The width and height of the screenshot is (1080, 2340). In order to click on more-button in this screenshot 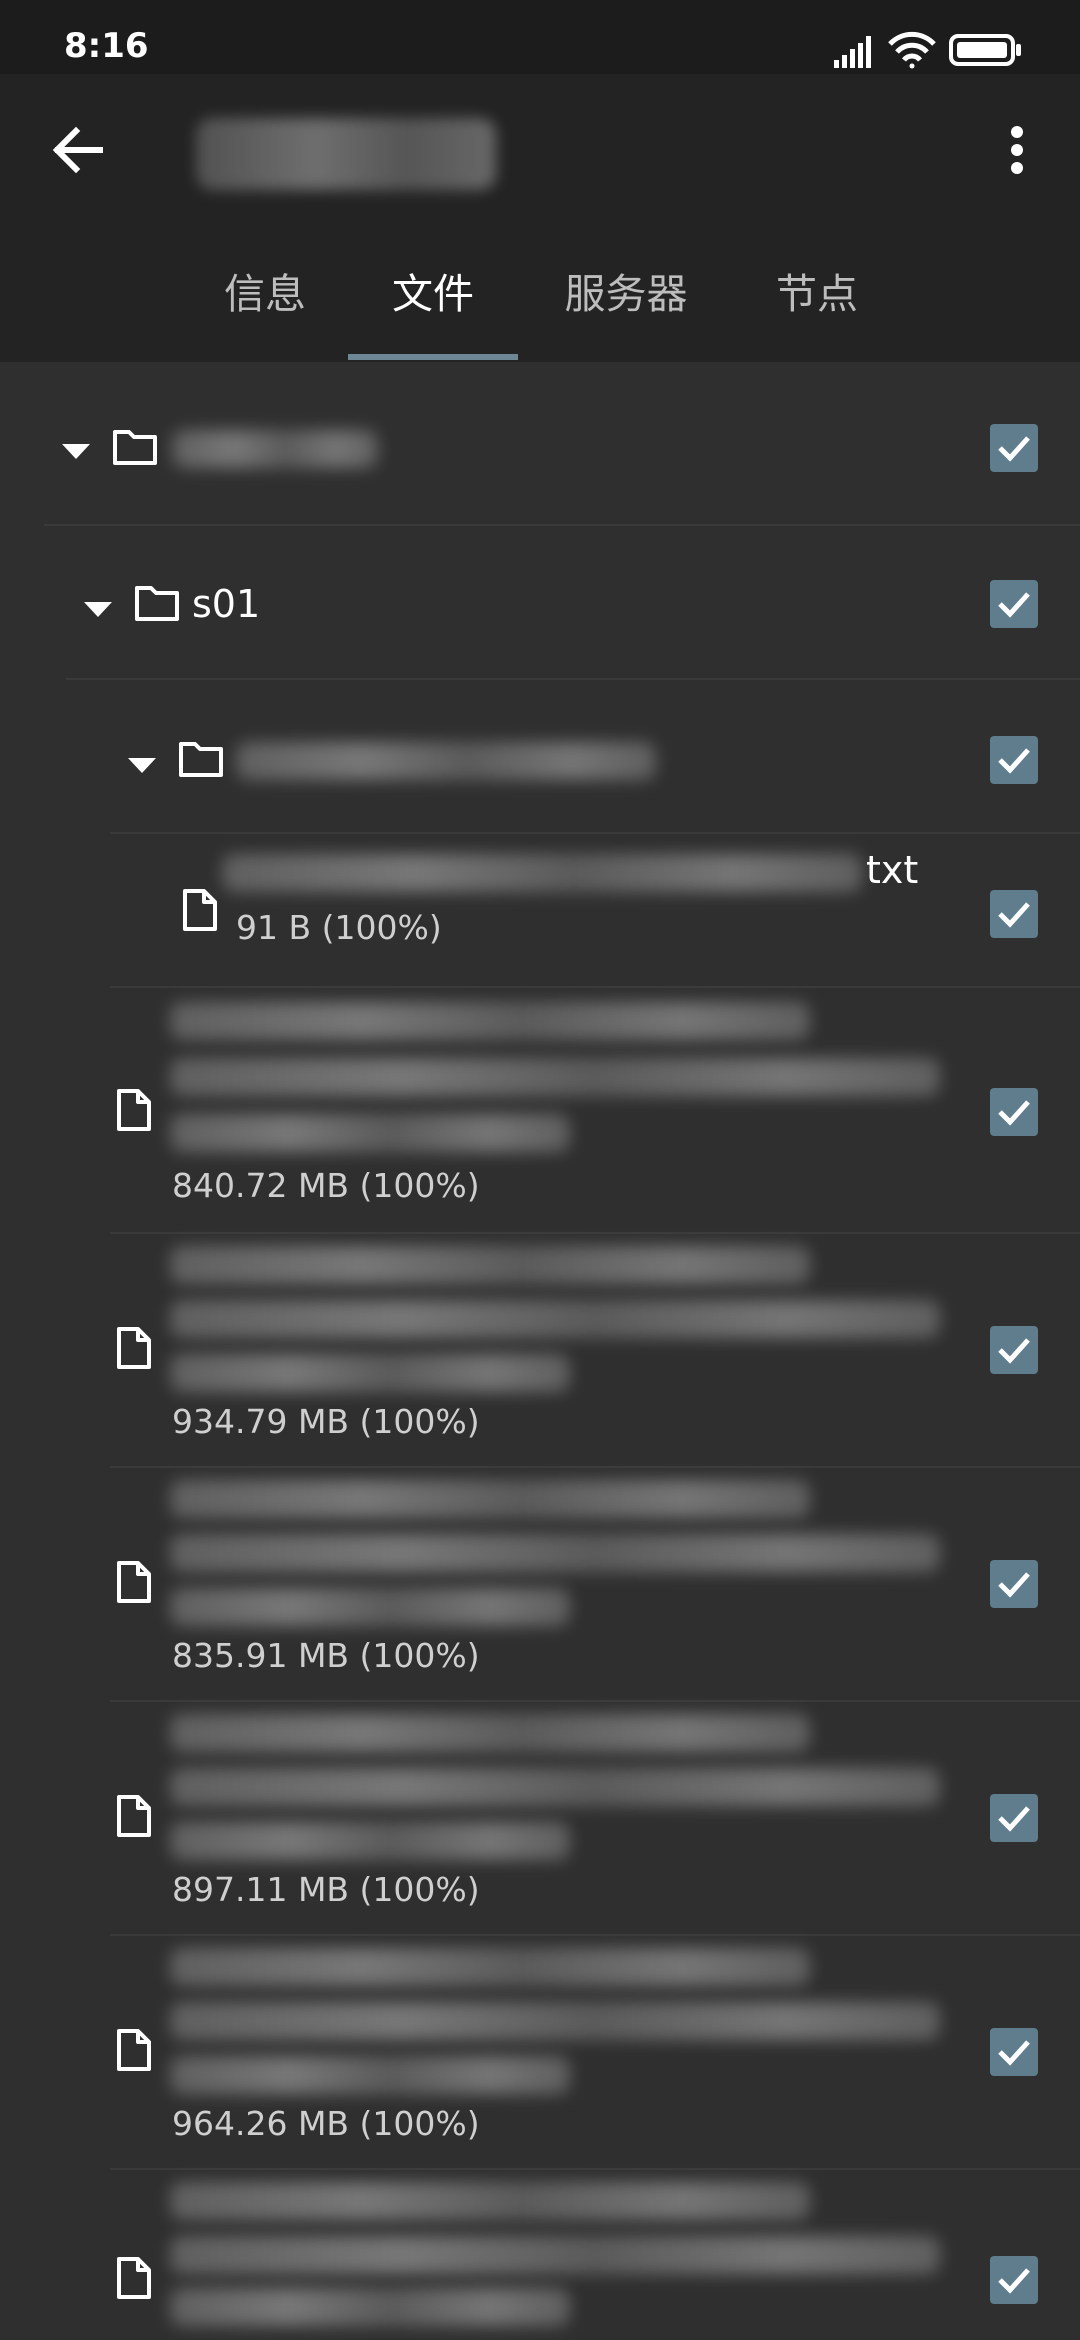, I will do `click(1017, 150)`.